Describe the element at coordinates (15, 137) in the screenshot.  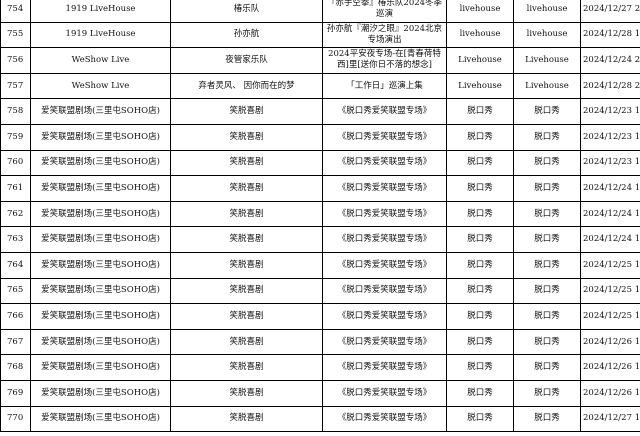
I see `row-number-cell: 759` at that location.